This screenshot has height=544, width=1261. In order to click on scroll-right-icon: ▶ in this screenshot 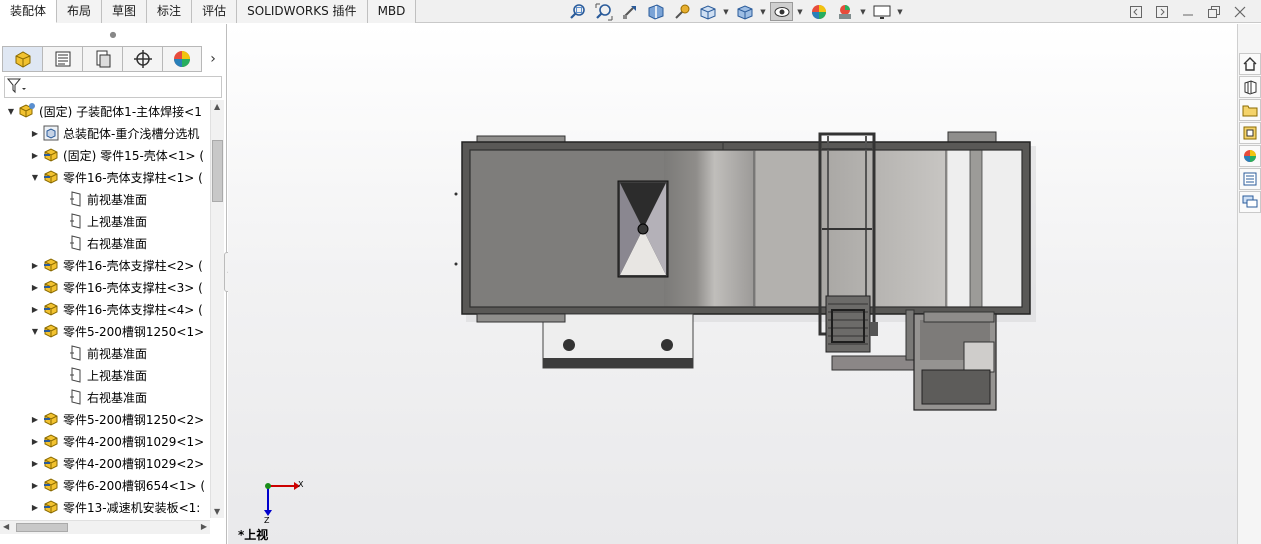, I will do `click(204, 526)`.